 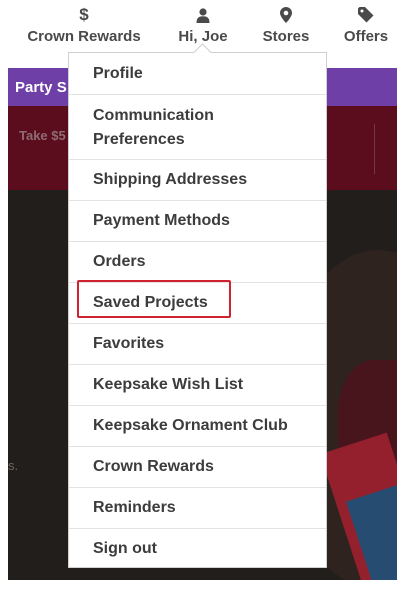 I want to click on menu-item-label: Reminders, so click(x=134, y=507).